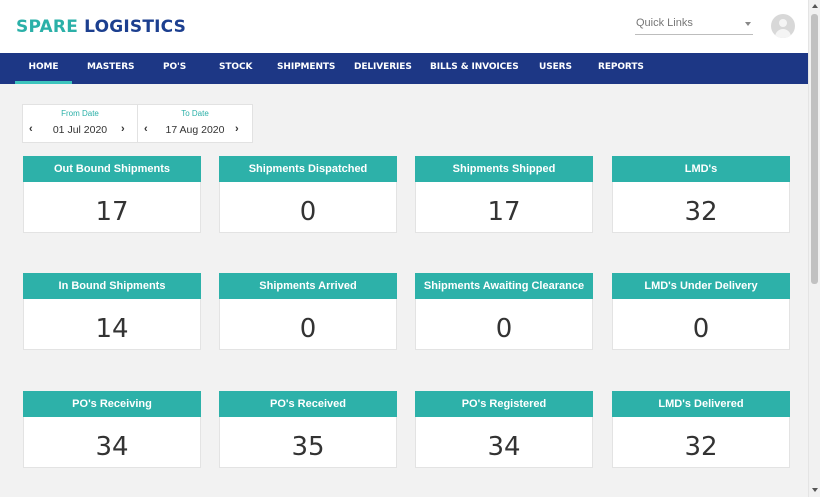  What do you see at coordinates (783, 33) in the screenshot?
I see `avatar-body` at bounding box center [783, 33].